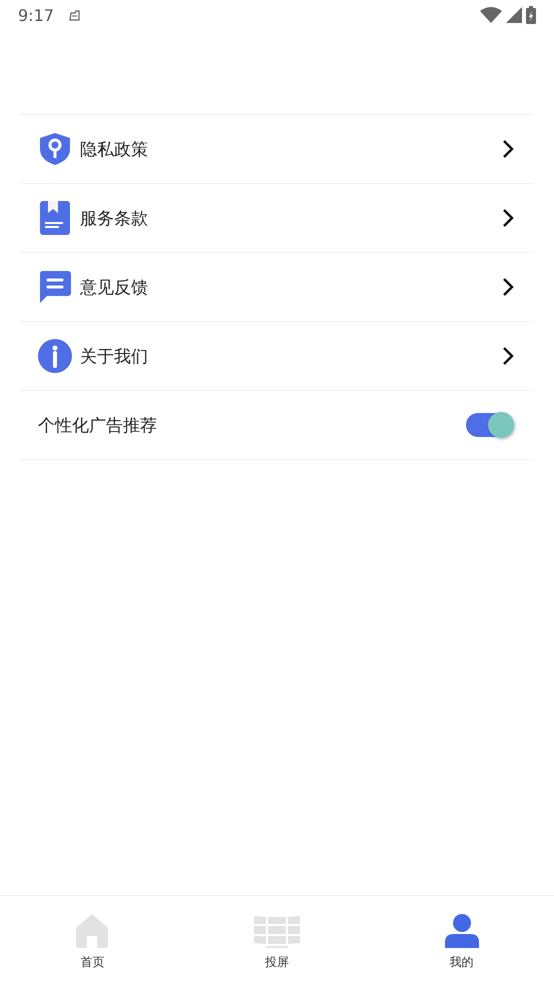  I want to click on menu-label: 关于我们, so click(114, 357).